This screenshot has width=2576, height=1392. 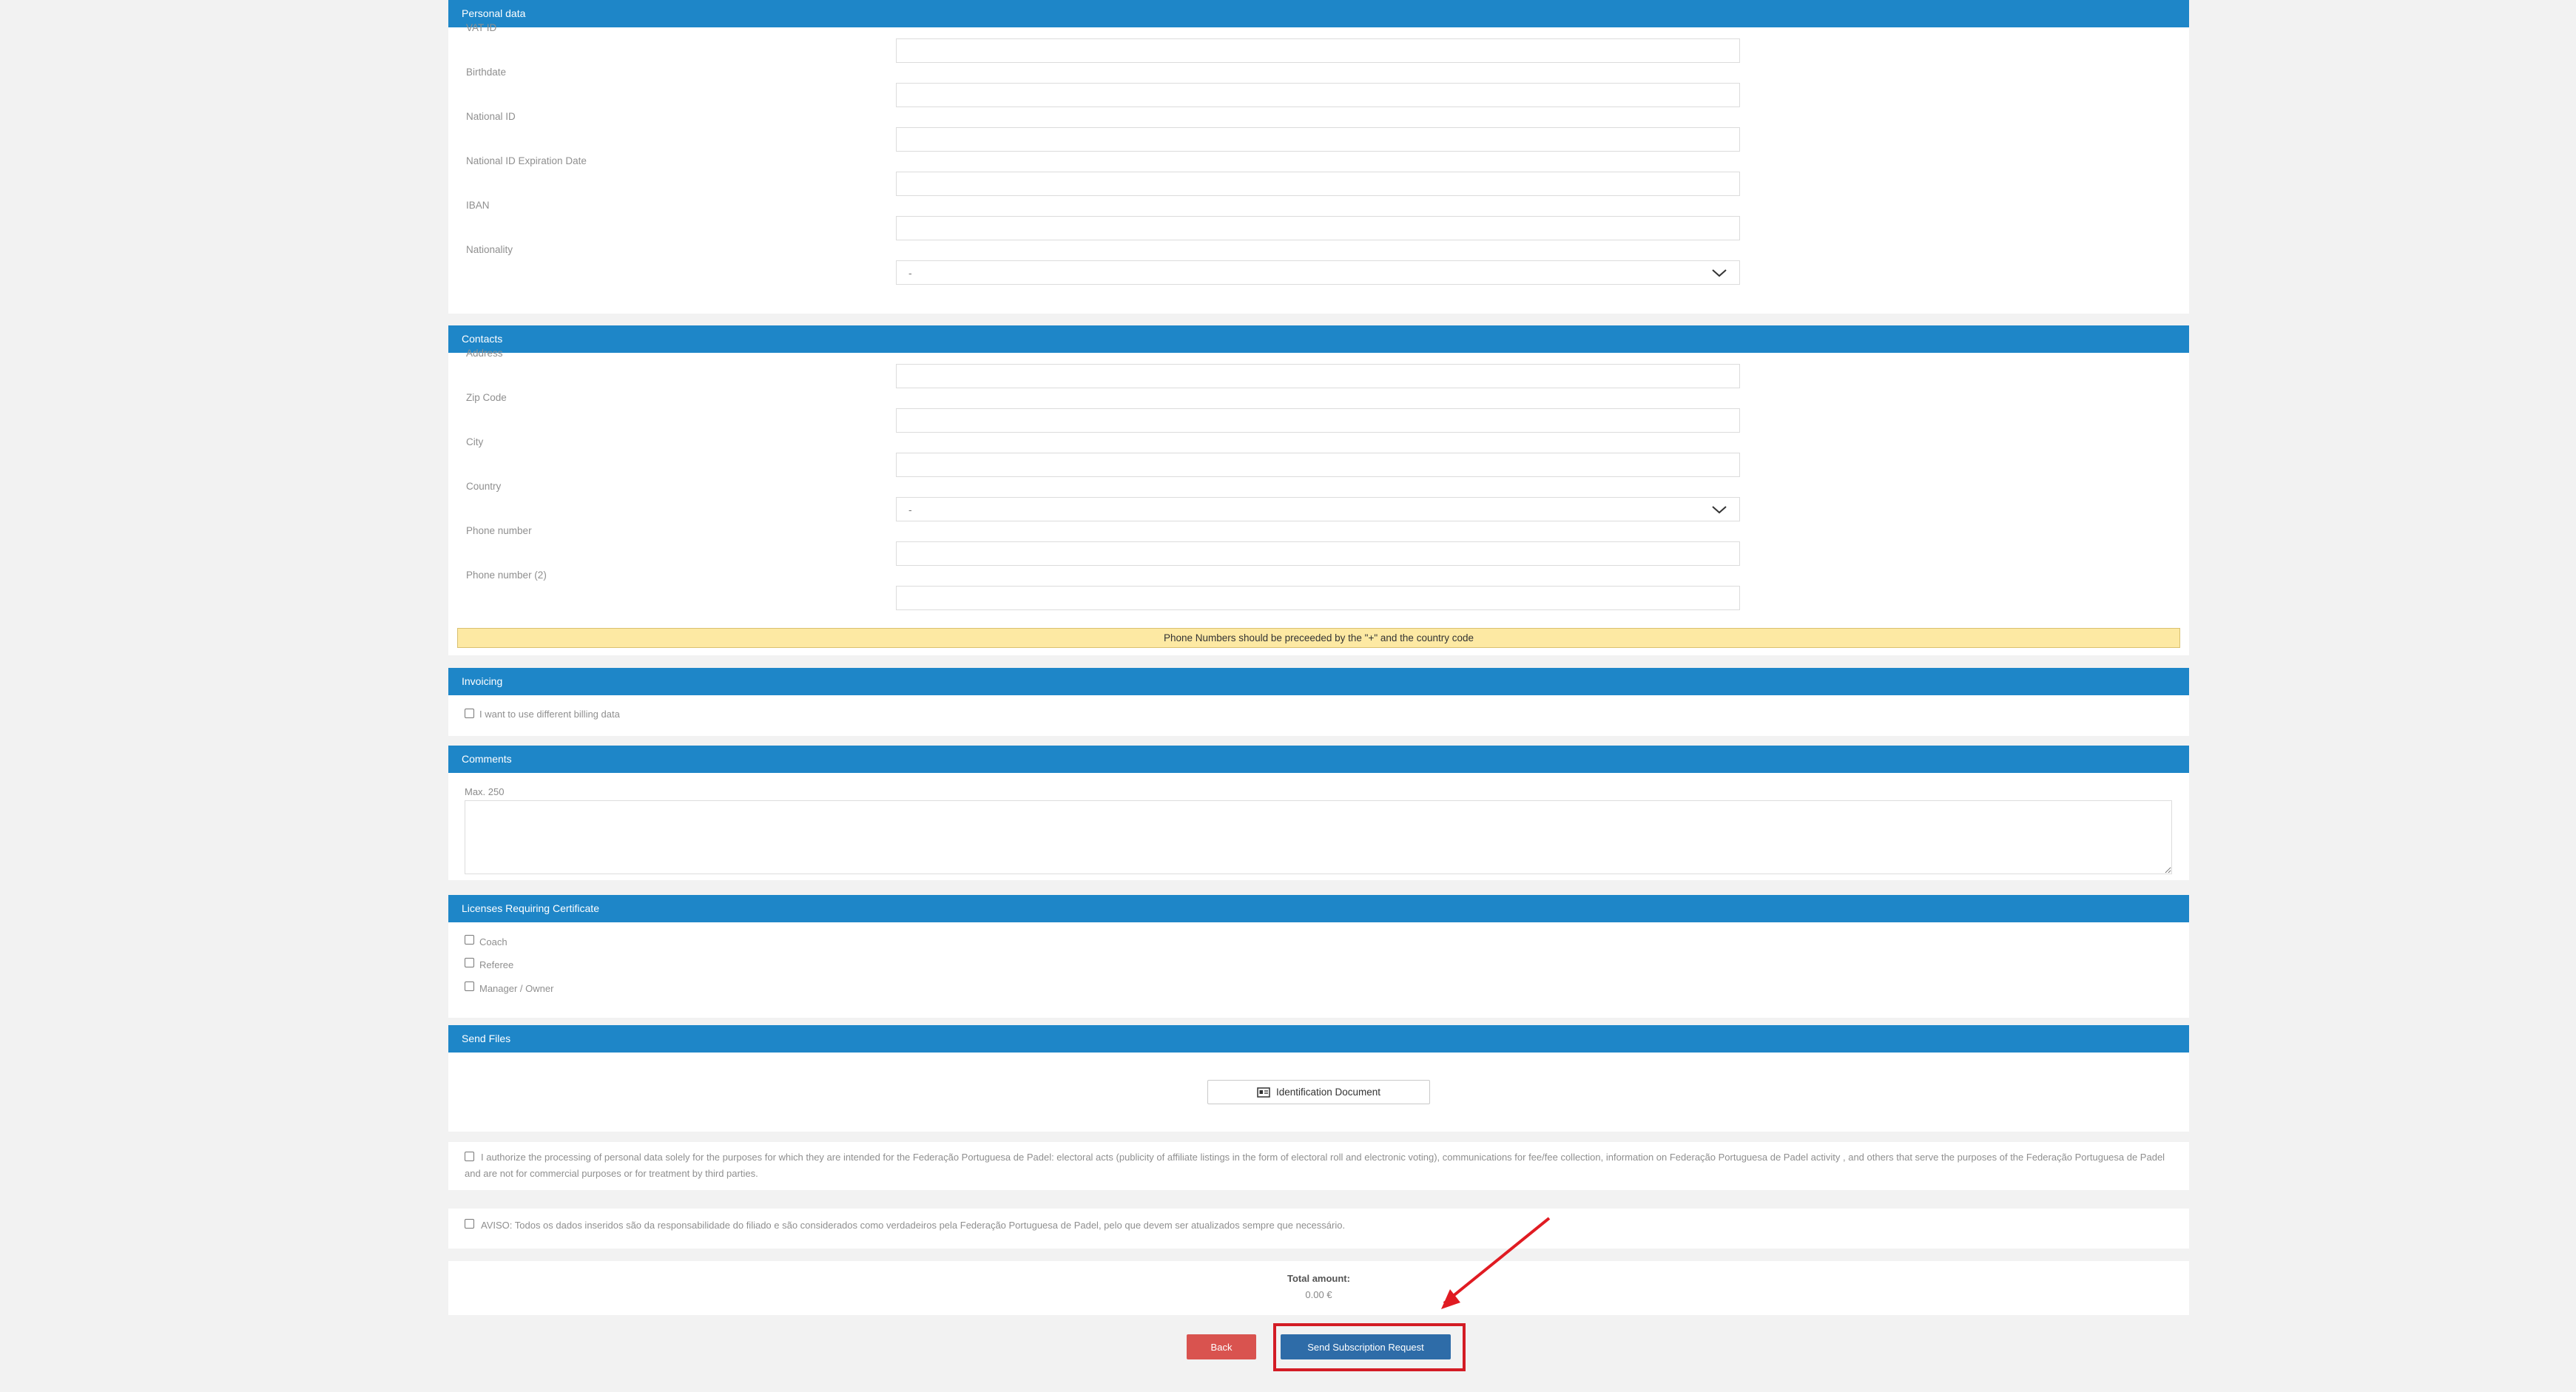 I want to click on id-card-icon, so click(x=1263, y=1092).